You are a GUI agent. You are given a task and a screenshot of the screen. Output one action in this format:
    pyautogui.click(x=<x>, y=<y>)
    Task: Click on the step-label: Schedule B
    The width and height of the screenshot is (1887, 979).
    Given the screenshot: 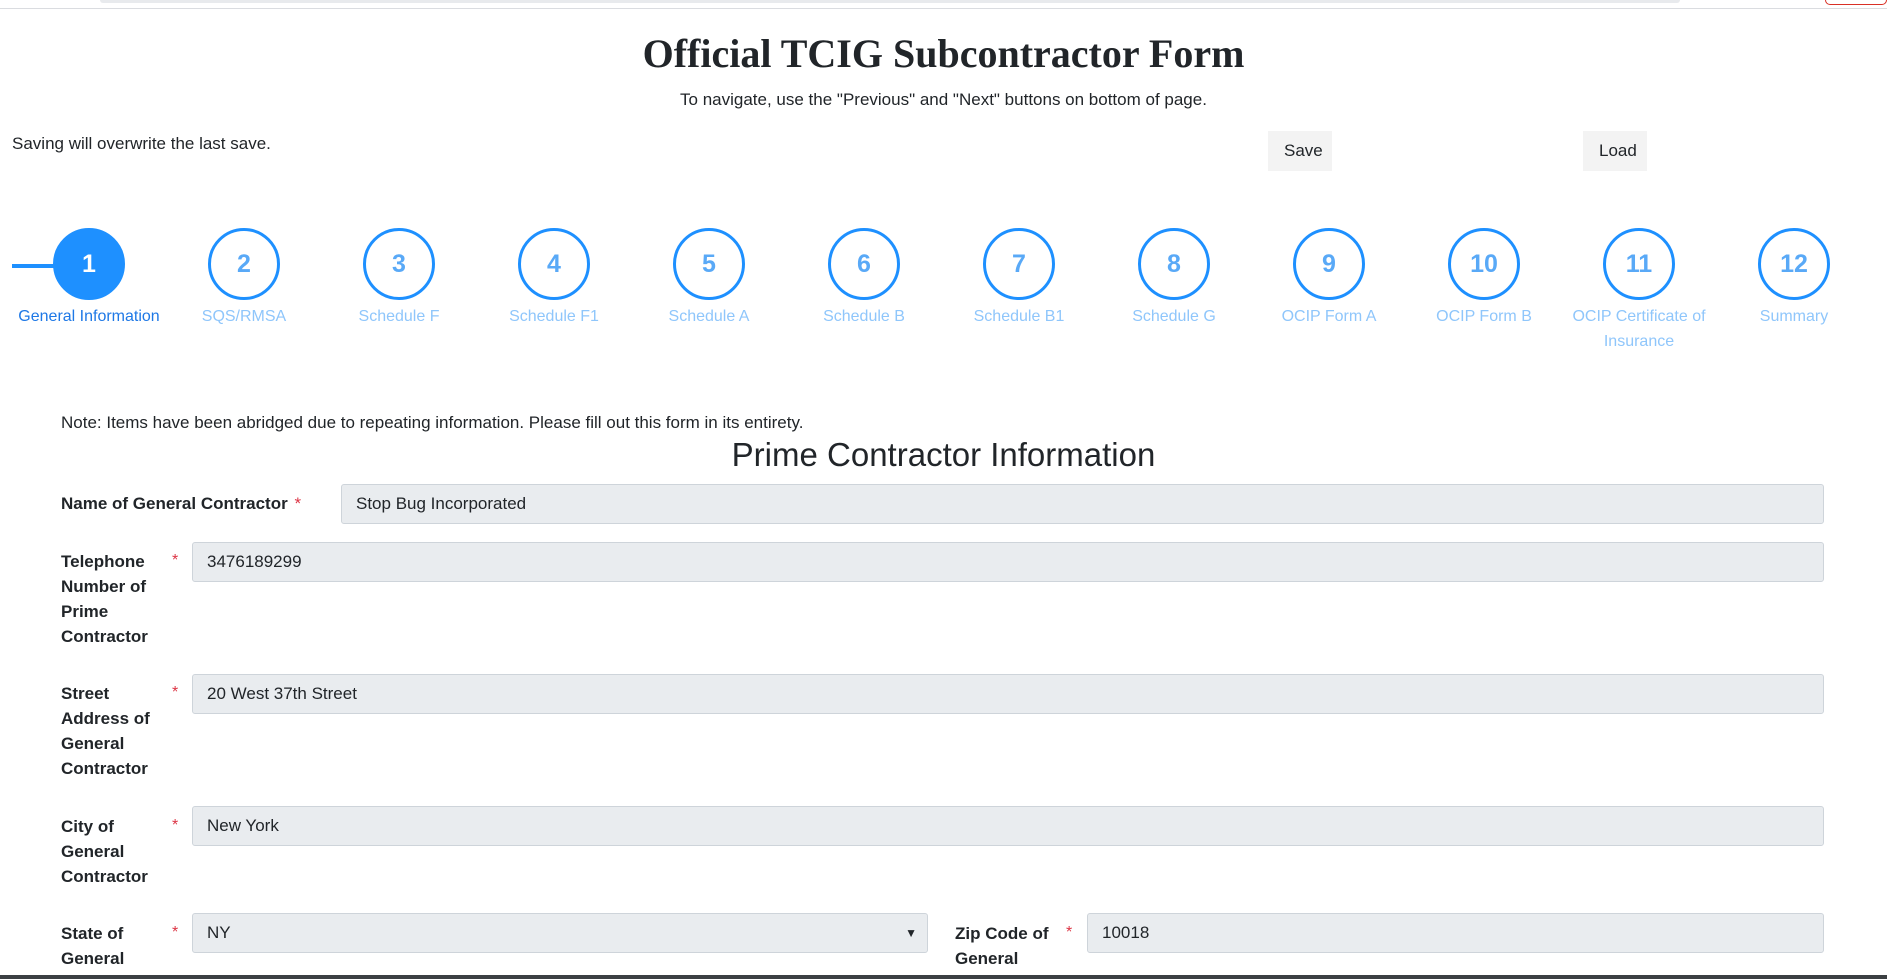 What is the action you would take?
    pyautogui.click(x=864, y=316)
    